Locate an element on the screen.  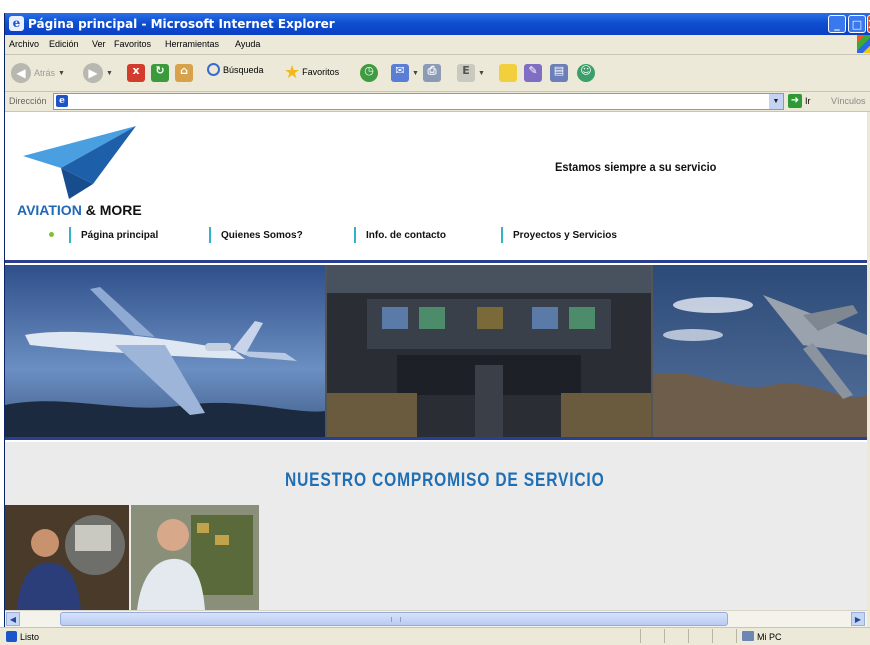
history-button: ◷ is located at coordinates (369, 73).